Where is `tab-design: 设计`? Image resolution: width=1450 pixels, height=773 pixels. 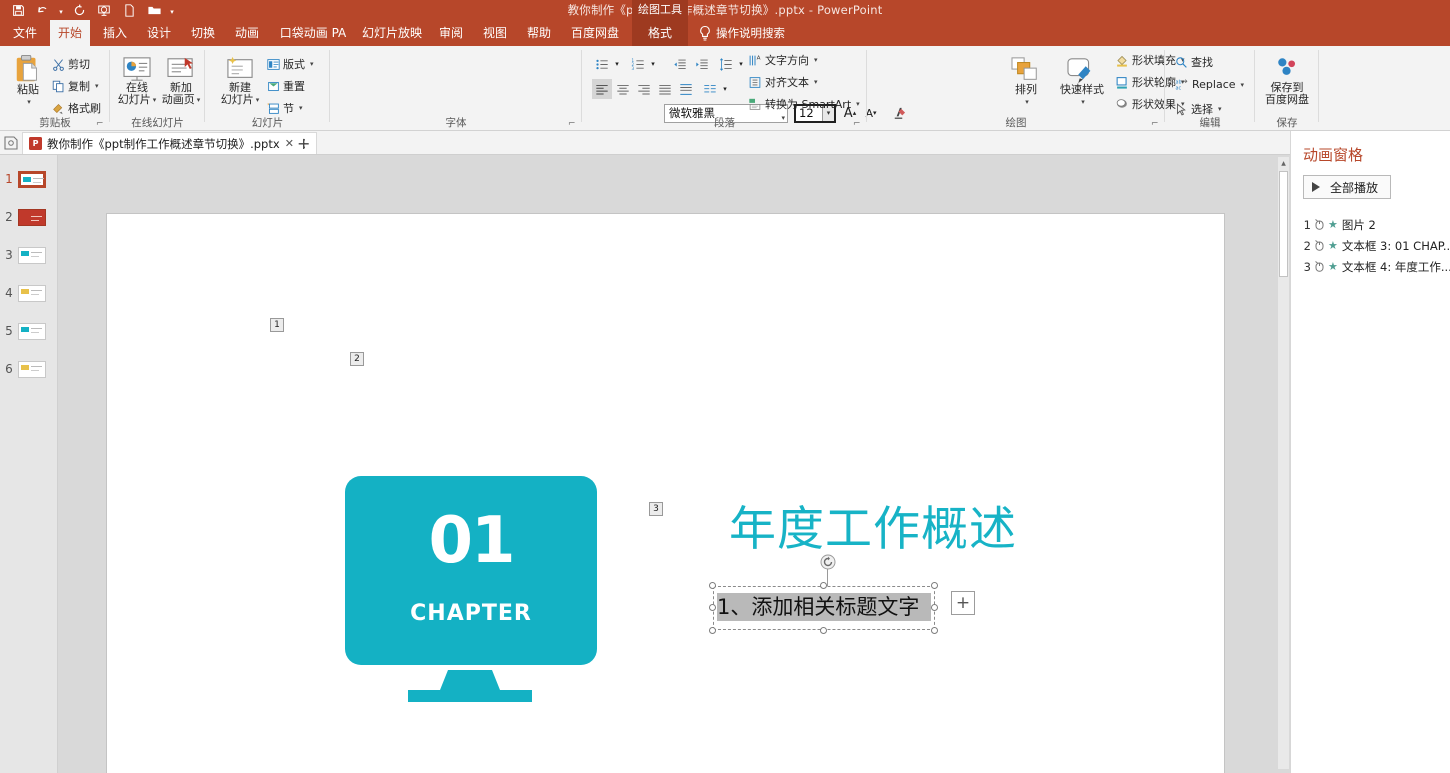
tab-design: 设计 is located at coordinates (159, 33).